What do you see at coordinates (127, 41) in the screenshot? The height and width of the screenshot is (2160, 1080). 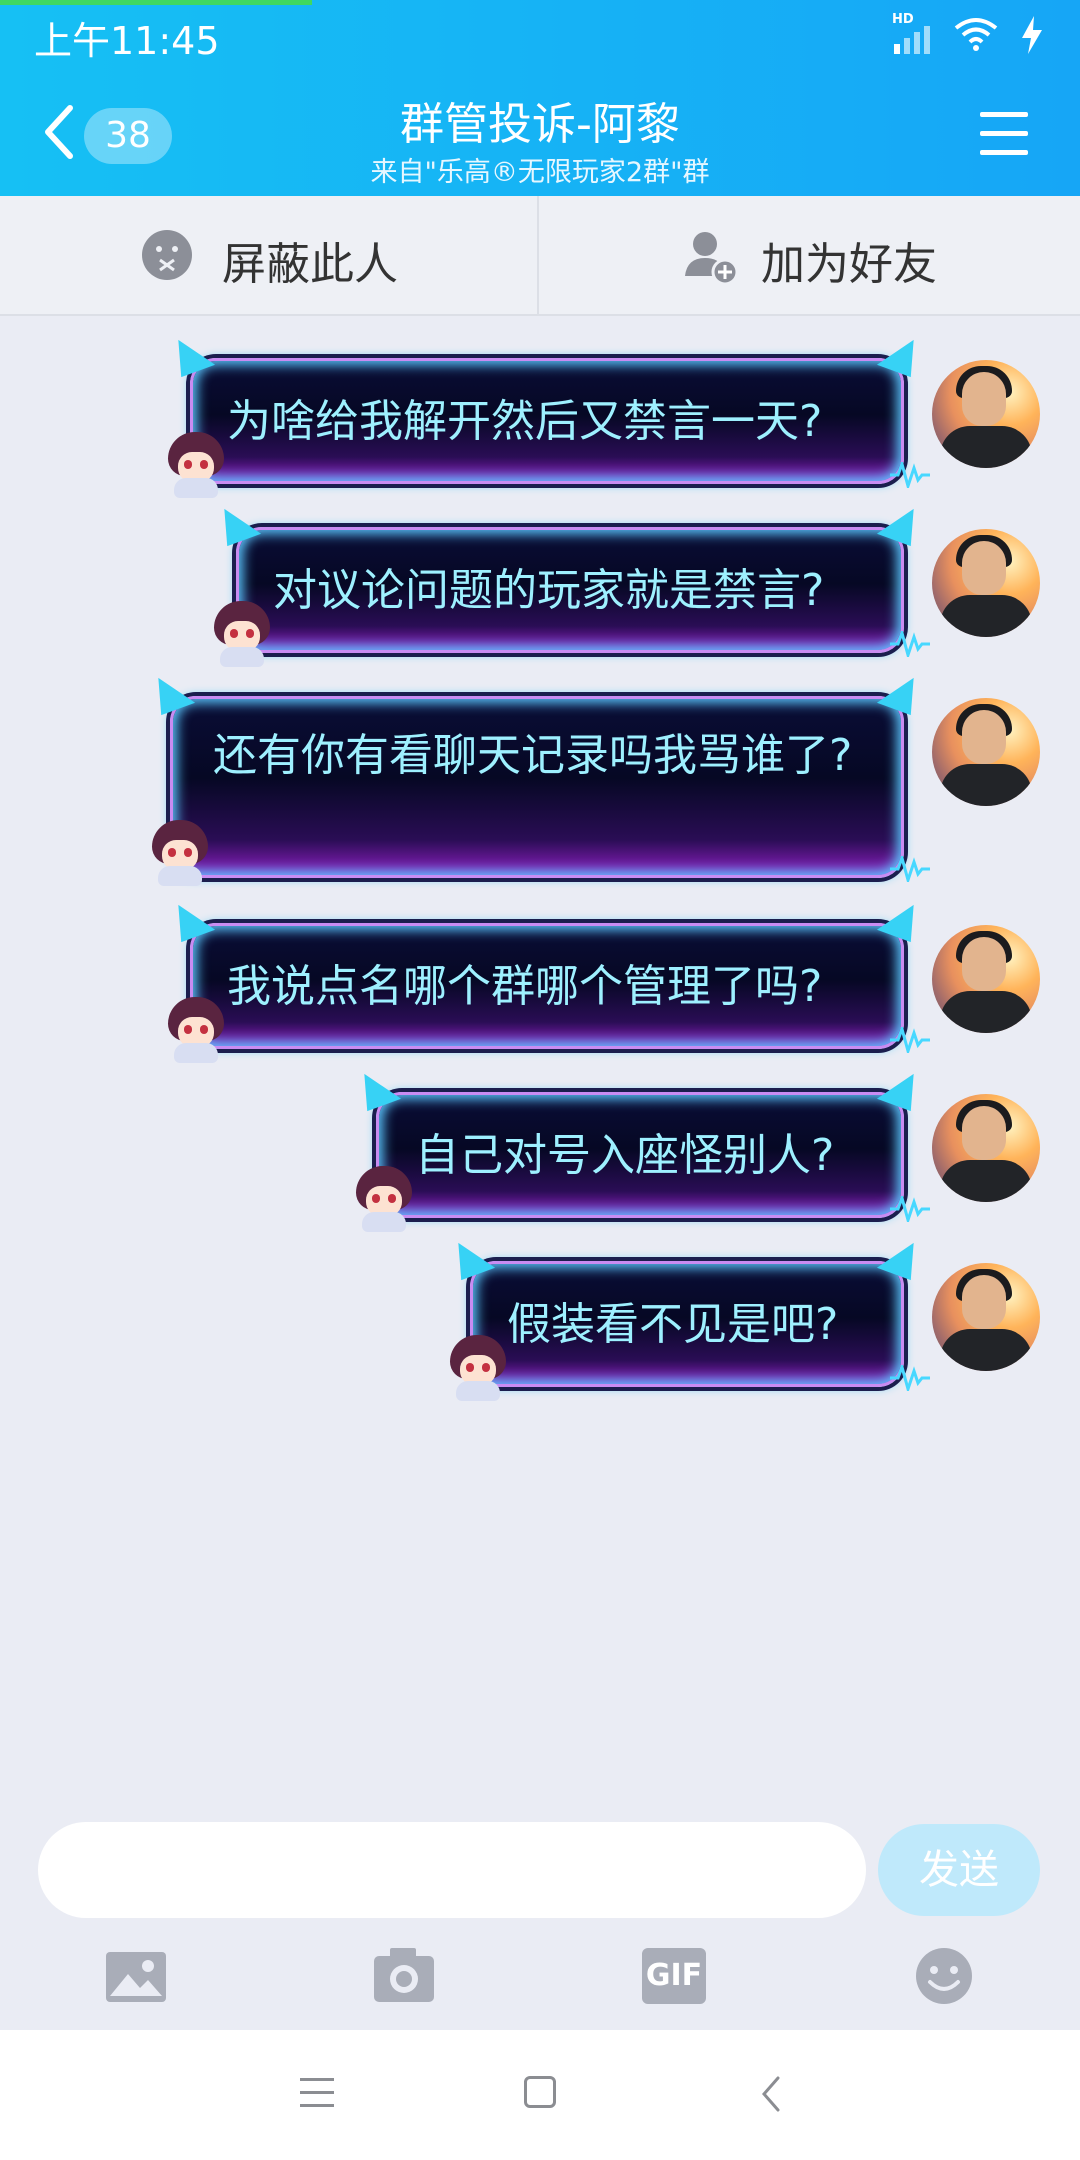 I see `status-time: 上午11:45` at bounding box center [127, 41].